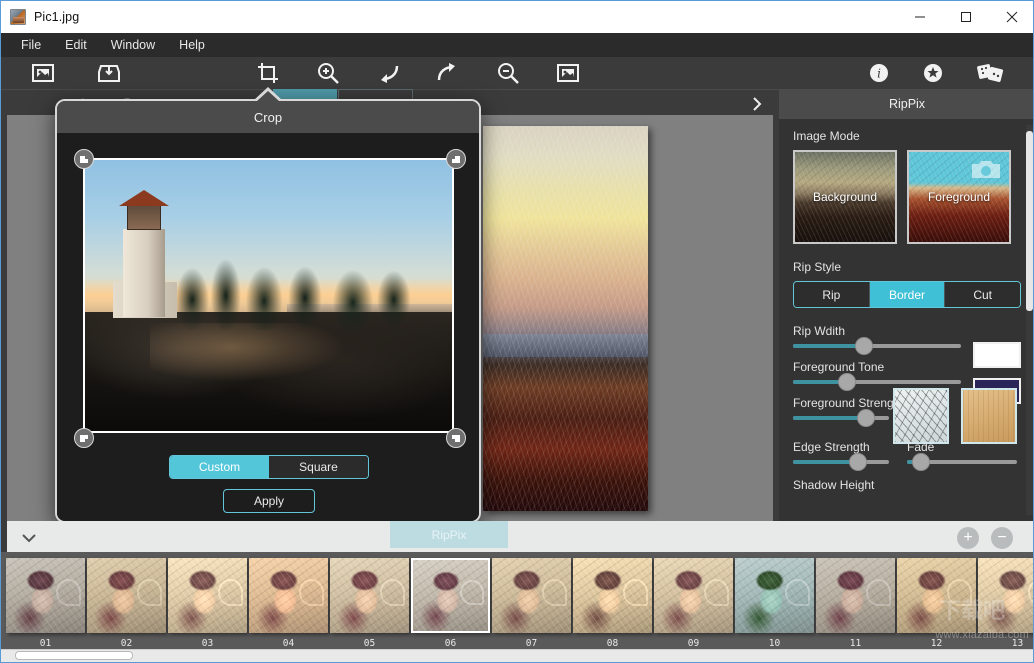 This screenshot has height=663, width=1034. I want to click on edge-strength-knob, so click(858, 462).